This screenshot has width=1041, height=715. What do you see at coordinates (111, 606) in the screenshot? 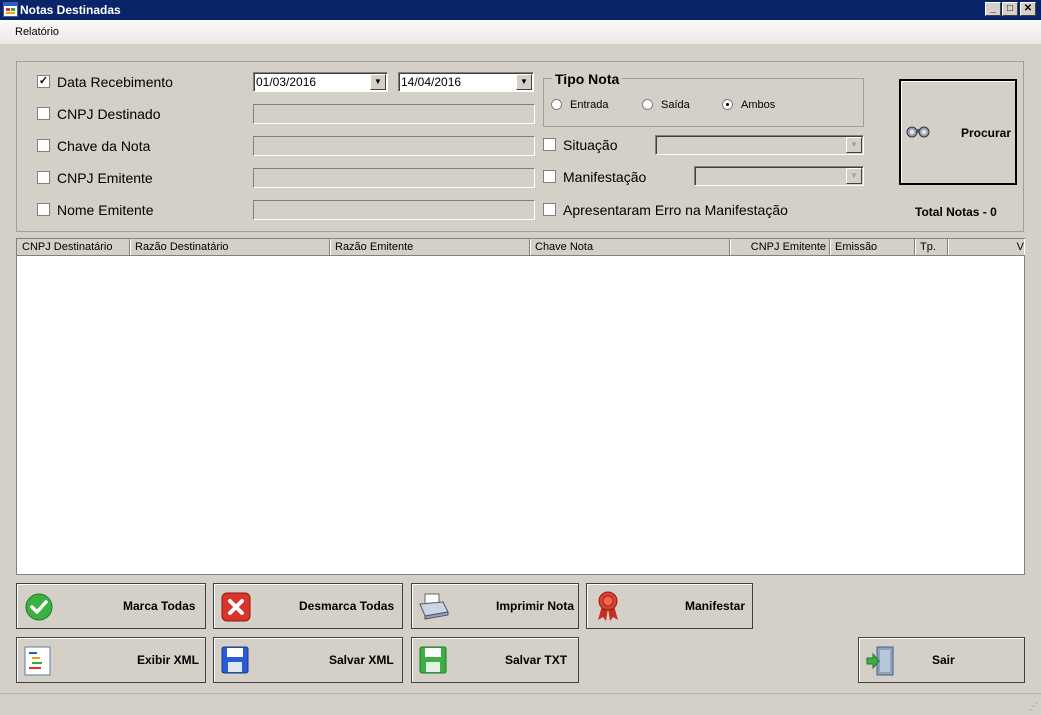
I see `marca-todas-button: Marca Todas` at bounding box center [111, 606].